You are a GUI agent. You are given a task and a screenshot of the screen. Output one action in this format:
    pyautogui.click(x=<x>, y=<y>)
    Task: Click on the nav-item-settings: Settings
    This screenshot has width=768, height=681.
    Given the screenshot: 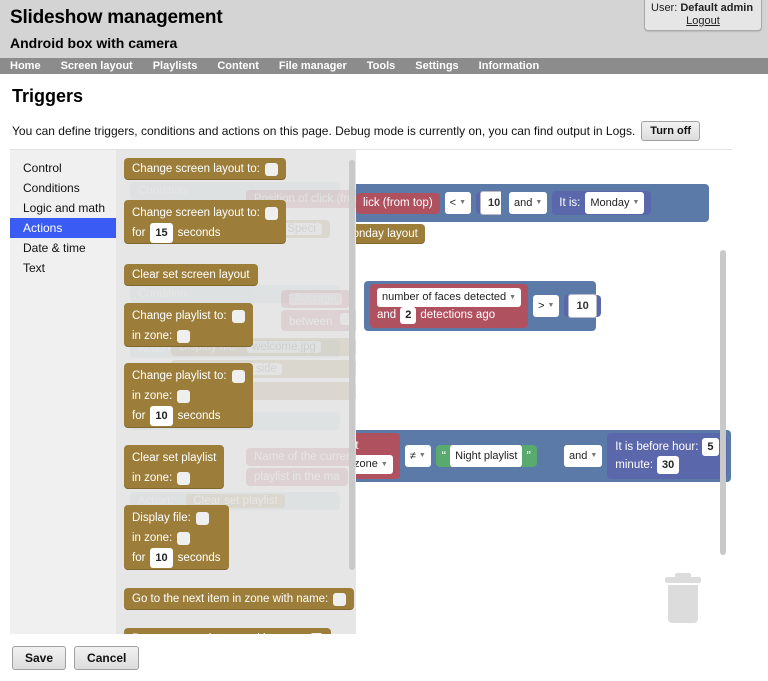 What is the action you would take?
    pyautogui.click(x=440, y=66)
    